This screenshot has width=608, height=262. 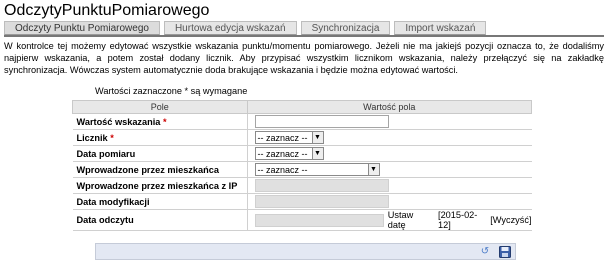 What do you see at coordinates (321, 201) in the screenshot?
I see `data-modyfikacji-field` at bounding box center [321, 201].